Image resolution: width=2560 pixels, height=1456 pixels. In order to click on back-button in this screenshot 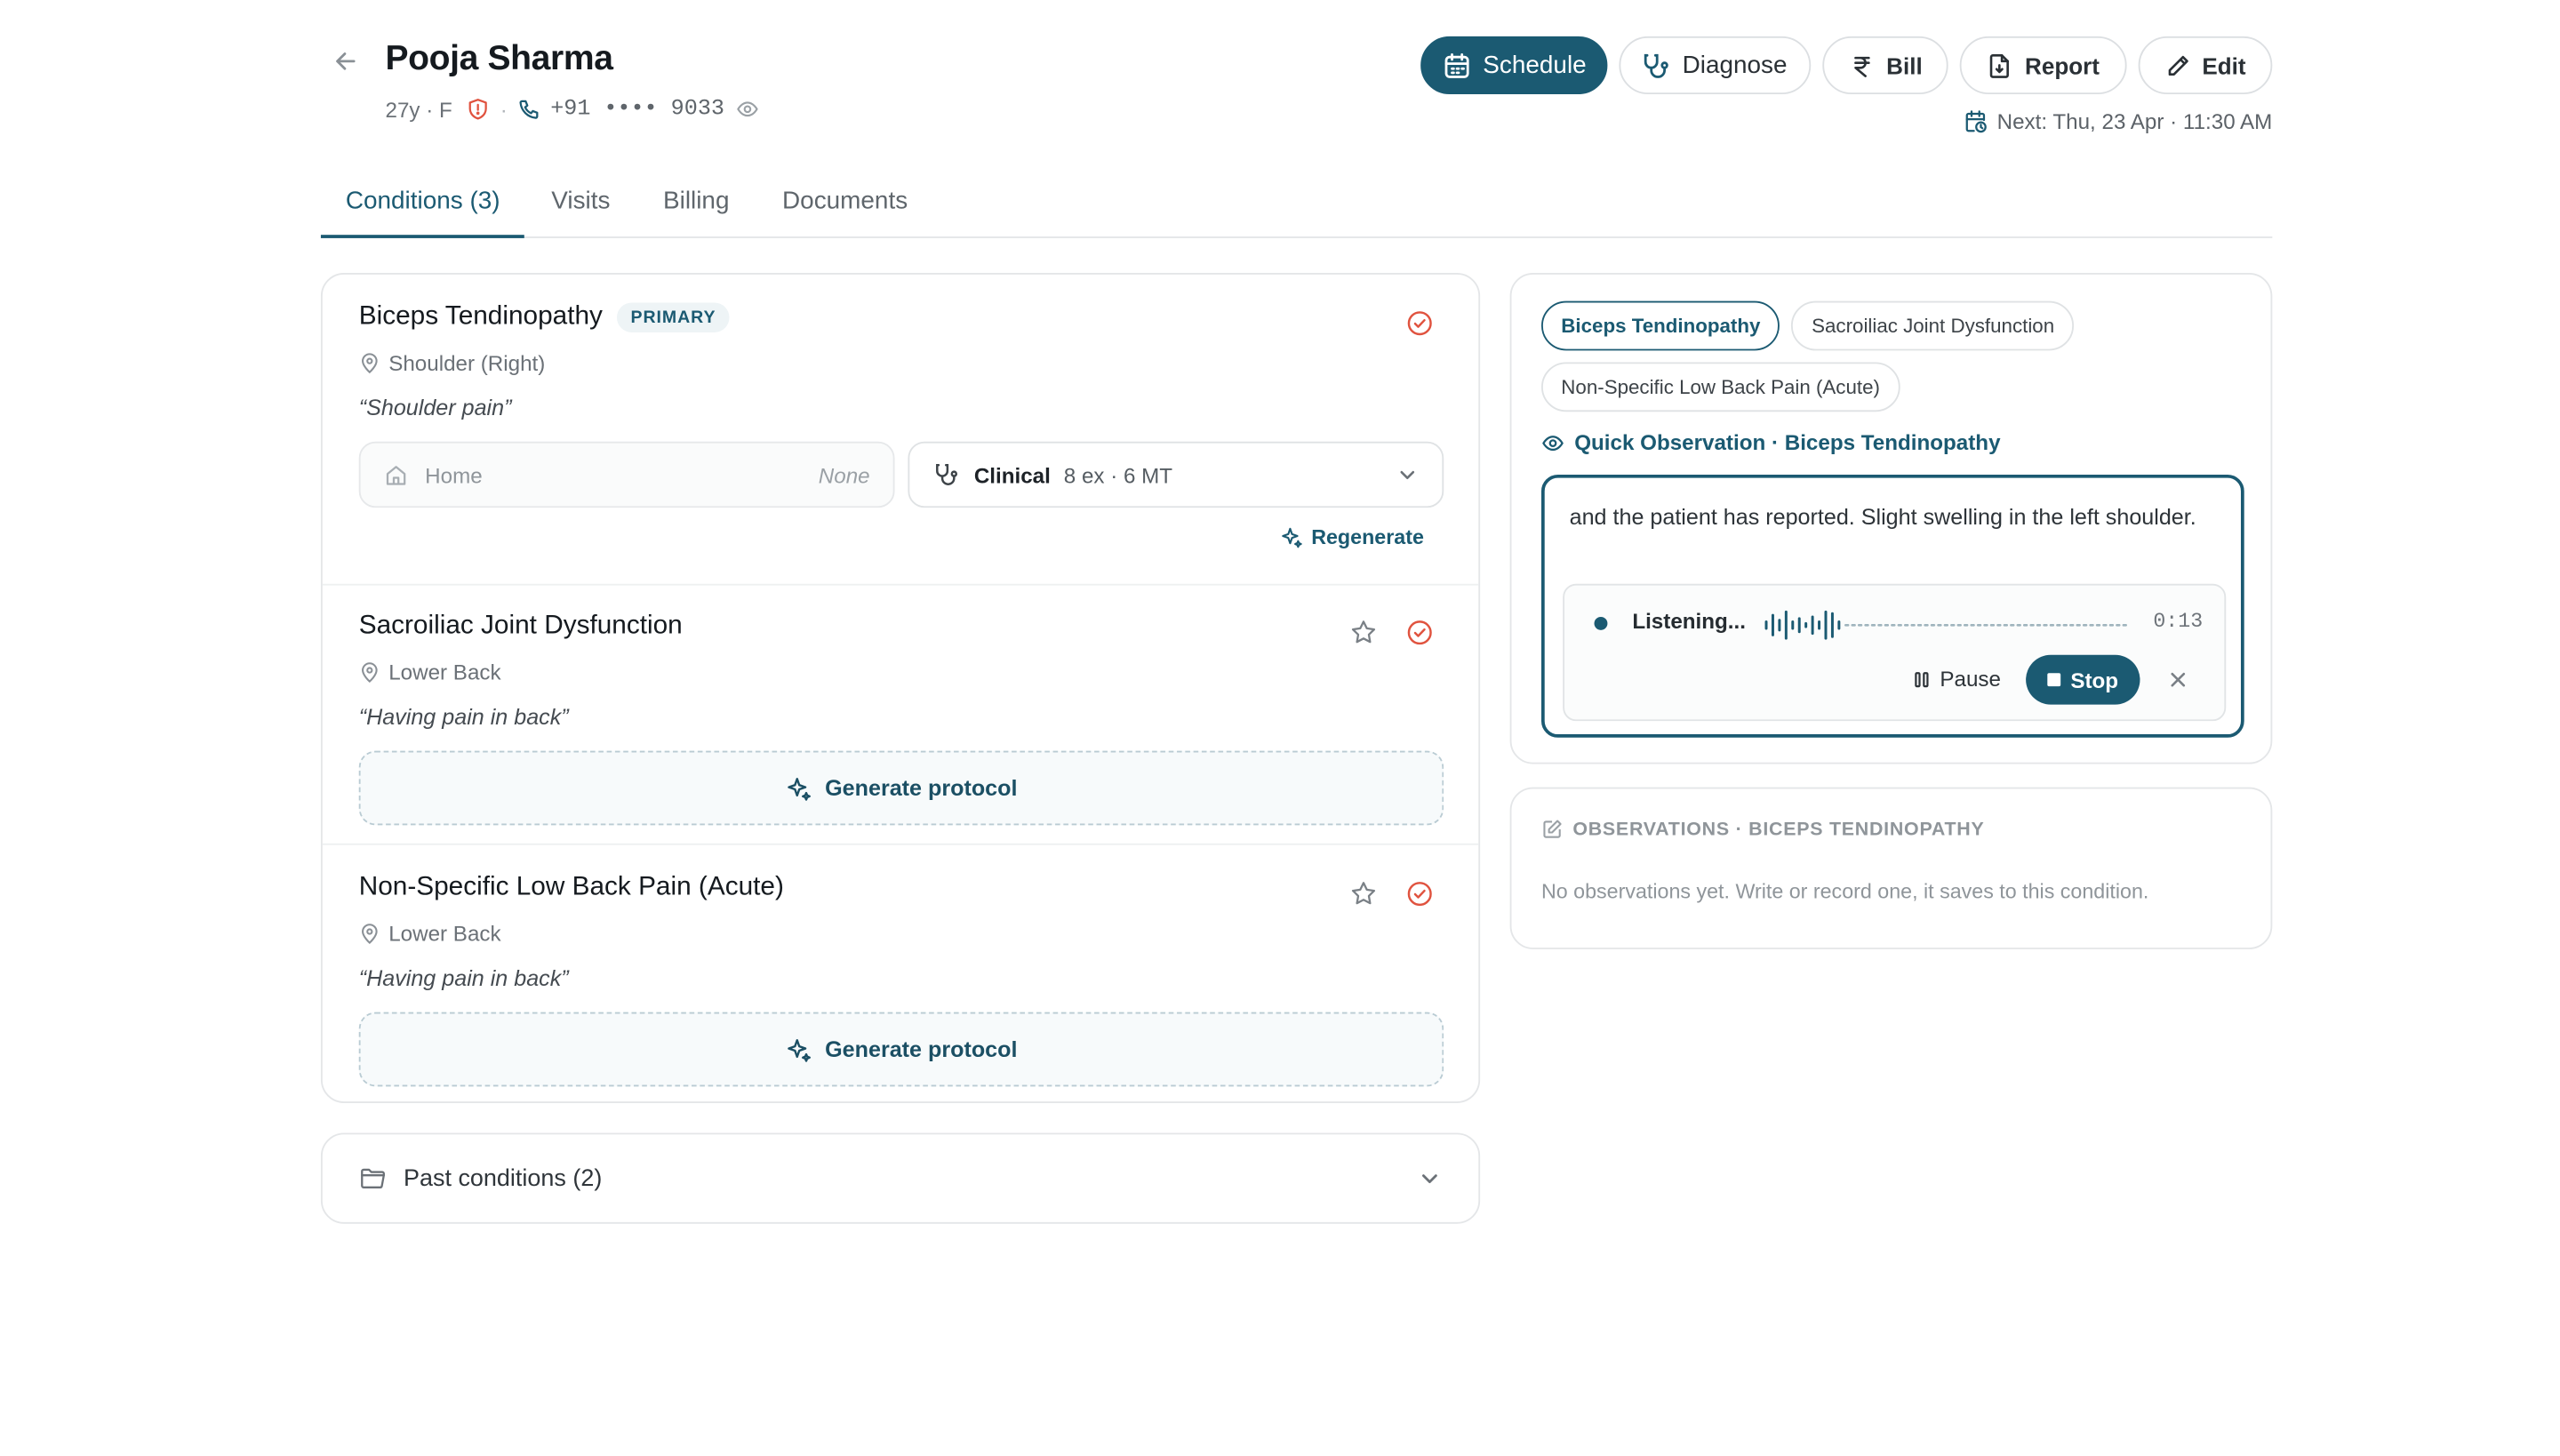, I will do `click(345, 61)`.